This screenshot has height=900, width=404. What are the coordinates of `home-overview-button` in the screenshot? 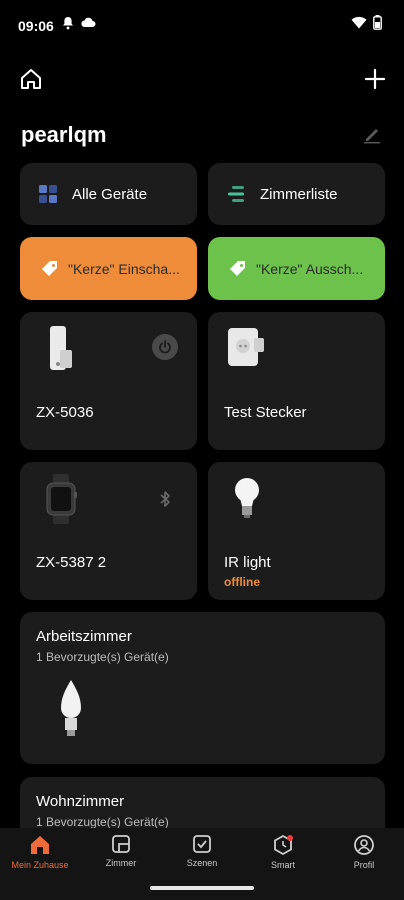 It's located at (31, 79).